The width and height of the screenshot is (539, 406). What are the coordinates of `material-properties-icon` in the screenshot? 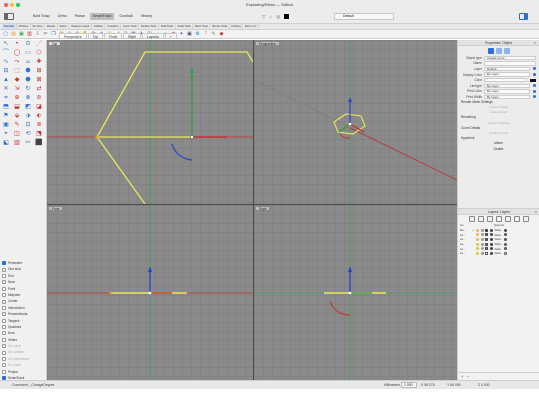 It's located at (498, 50).